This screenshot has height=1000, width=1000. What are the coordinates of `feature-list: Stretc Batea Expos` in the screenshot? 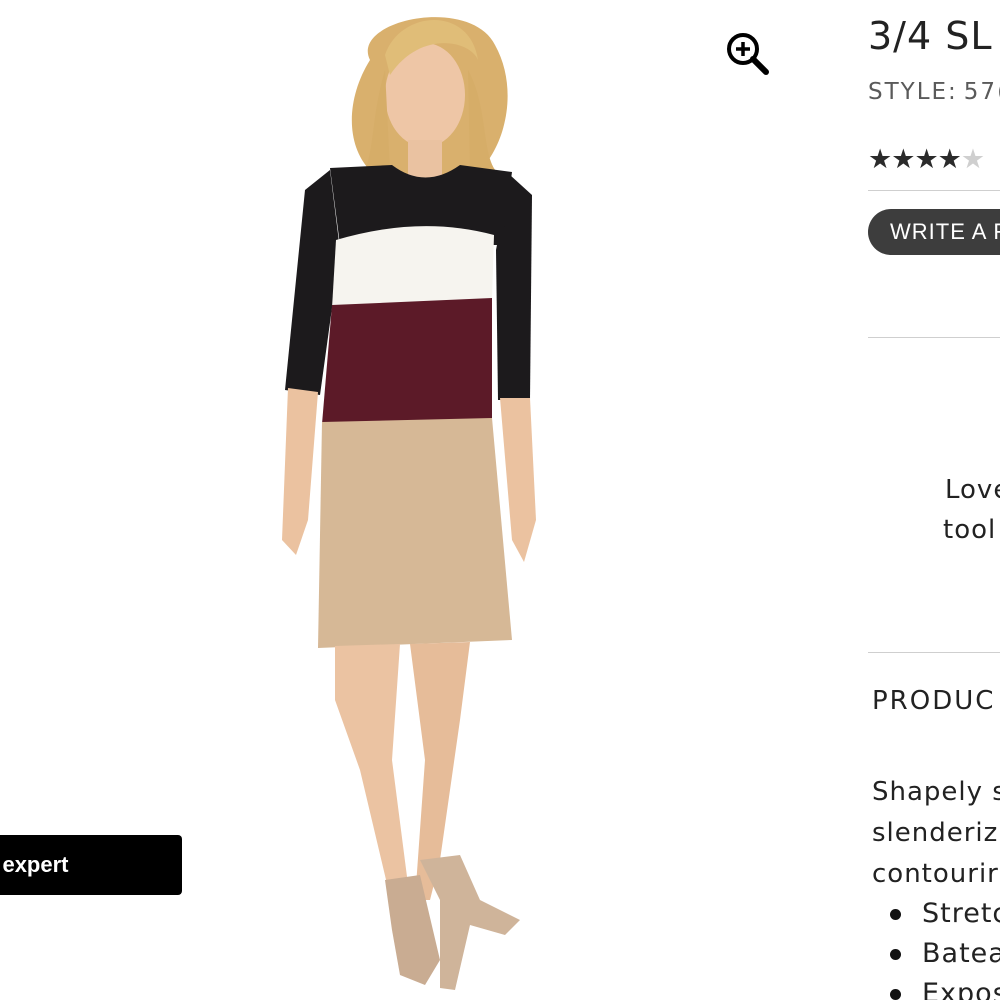 It's located at (945, 947).